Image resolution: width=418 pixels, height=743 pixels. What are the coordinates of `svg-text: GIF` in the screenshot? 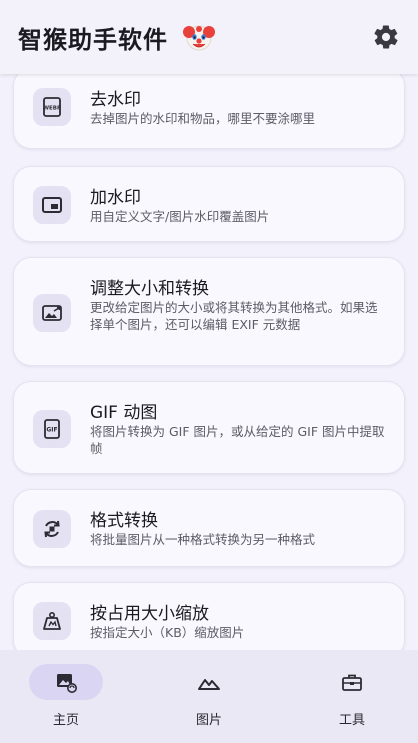 It's located at (51, 430).